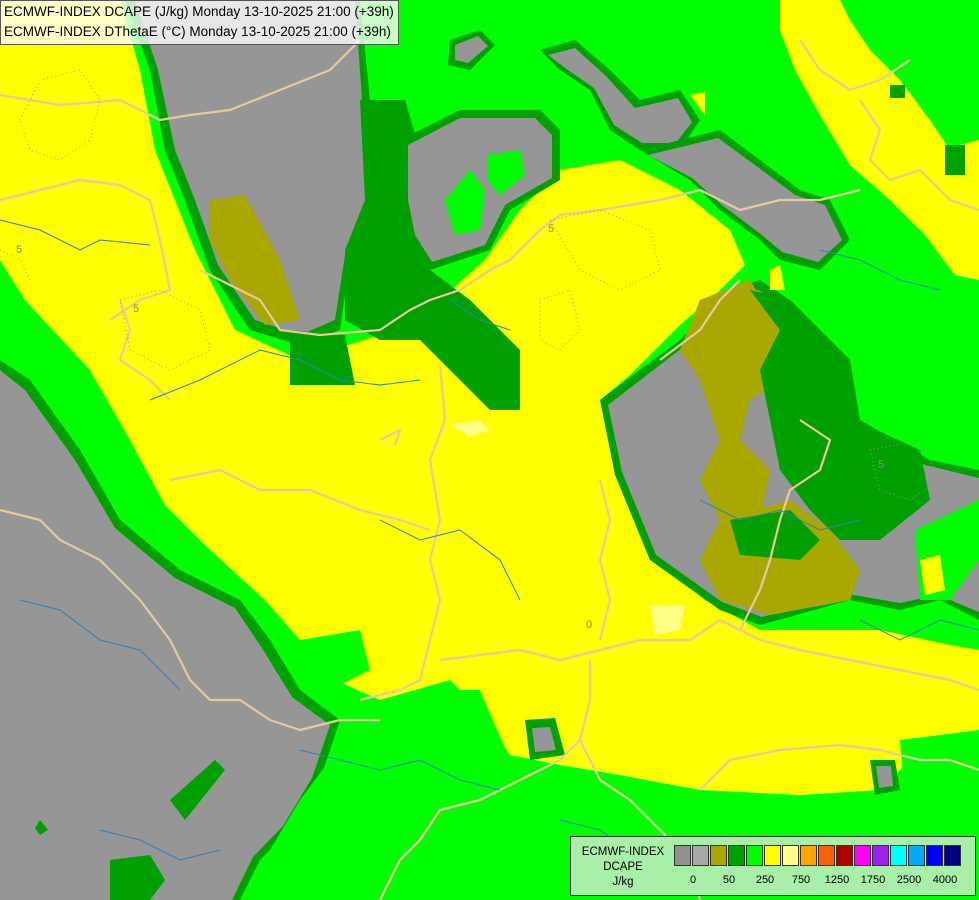  I want to click on contour-label-b: 5, so click(551, 229).